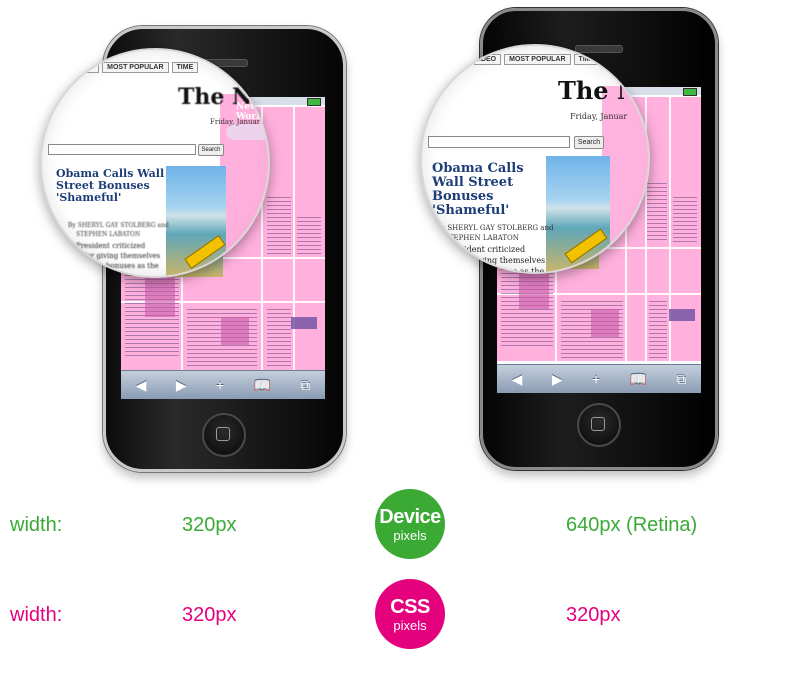 The width and height of the screenshot is (800, 700). What do you see at coordinates (36, 525) in the screenshot?
I see `device-row-label: width:` at bounding box center [36, 525].